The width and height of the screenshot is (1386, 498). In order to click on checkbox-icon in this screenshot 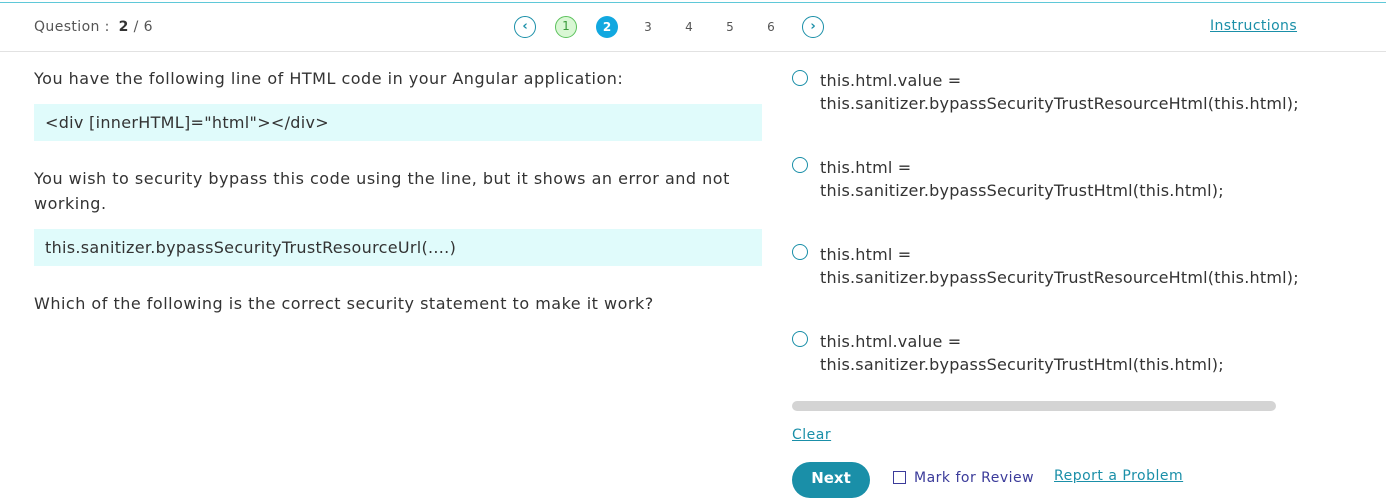, I will do `click(899, 477)`.